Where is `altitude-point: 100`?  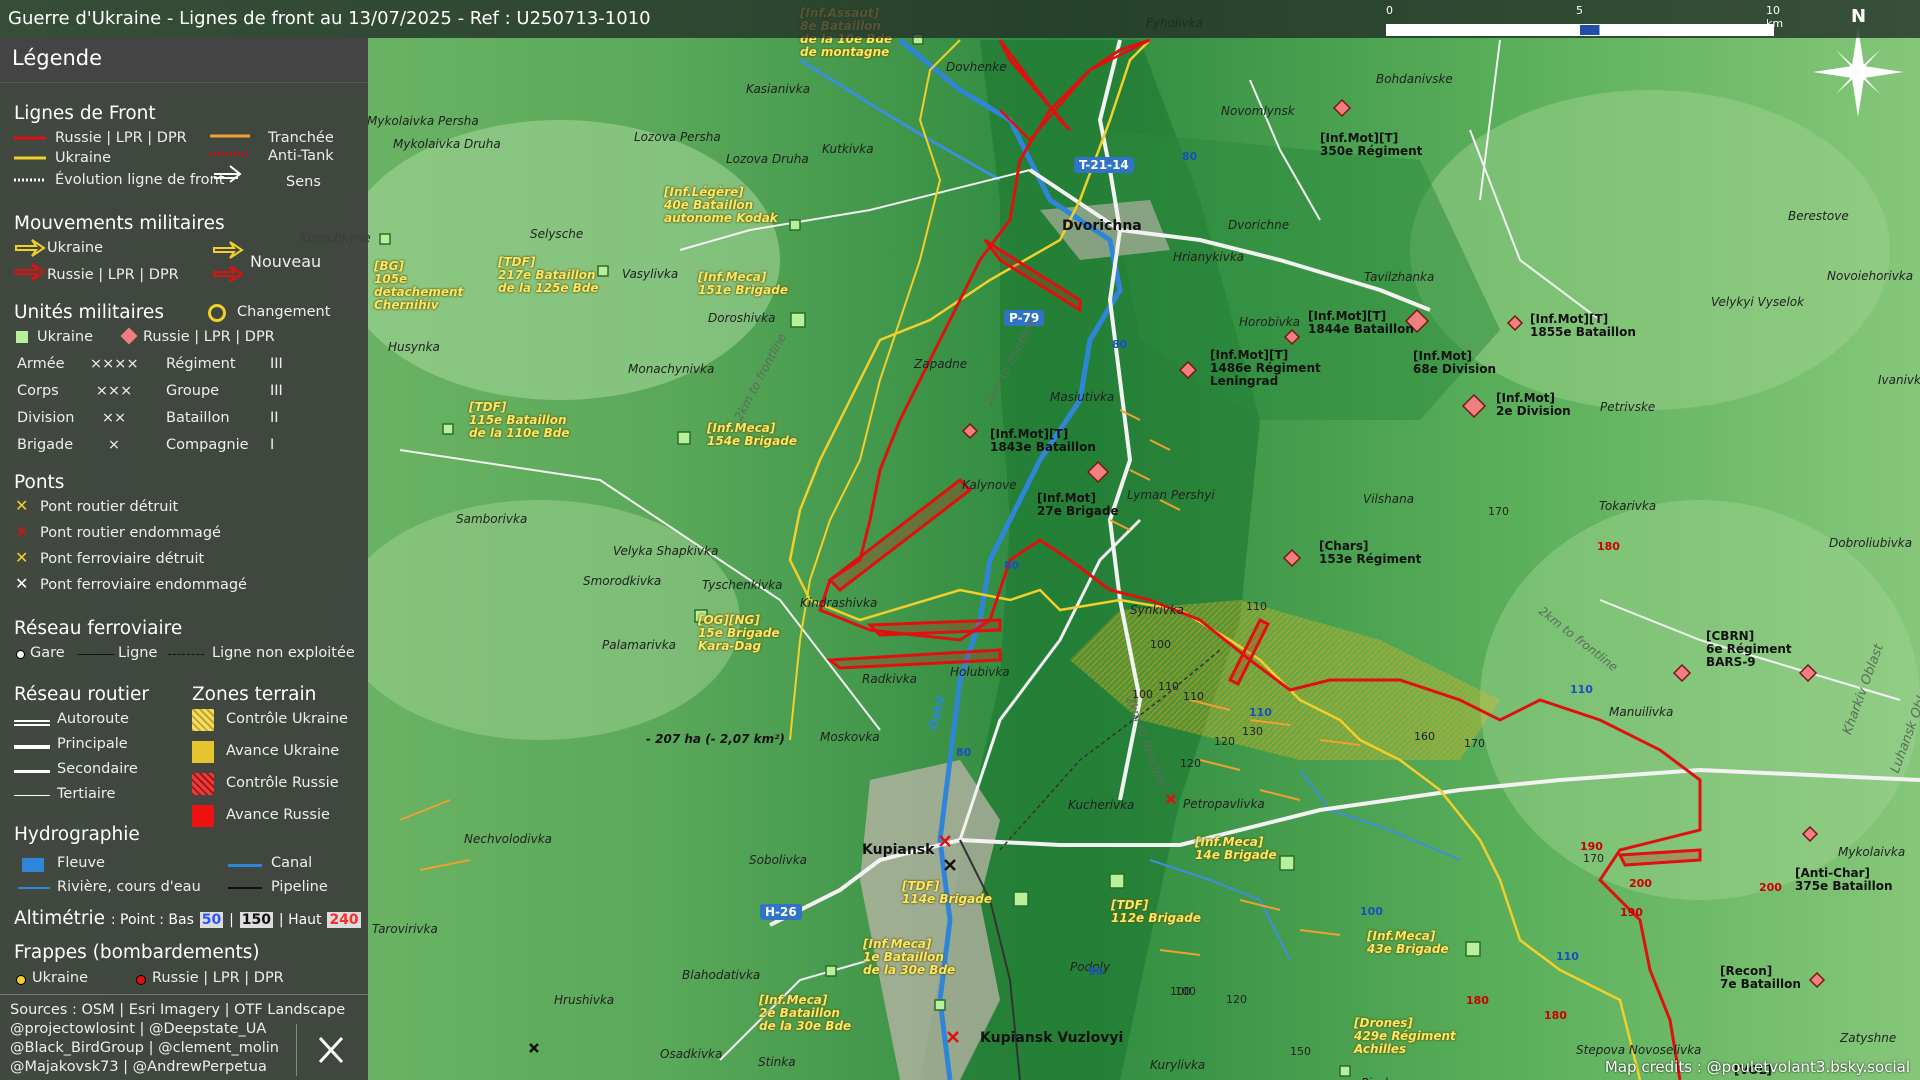
altitude-point: 100 is located at coordinates (1371, 911).